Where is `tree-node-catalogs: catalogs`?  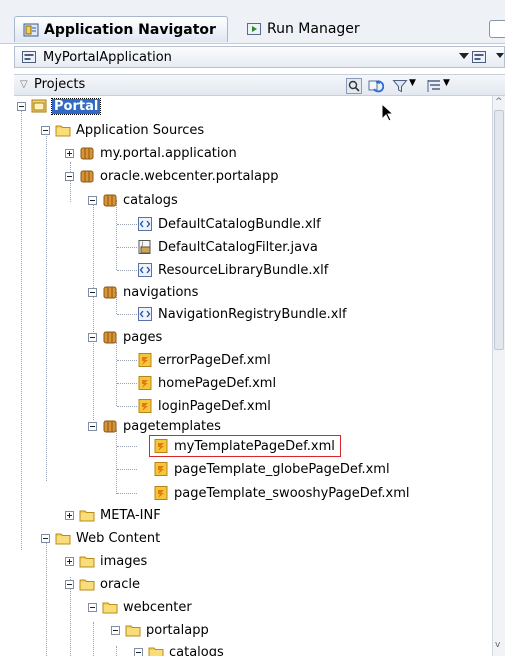 tree-node-catalogs: catalogs is located at coordinates (133, 200).